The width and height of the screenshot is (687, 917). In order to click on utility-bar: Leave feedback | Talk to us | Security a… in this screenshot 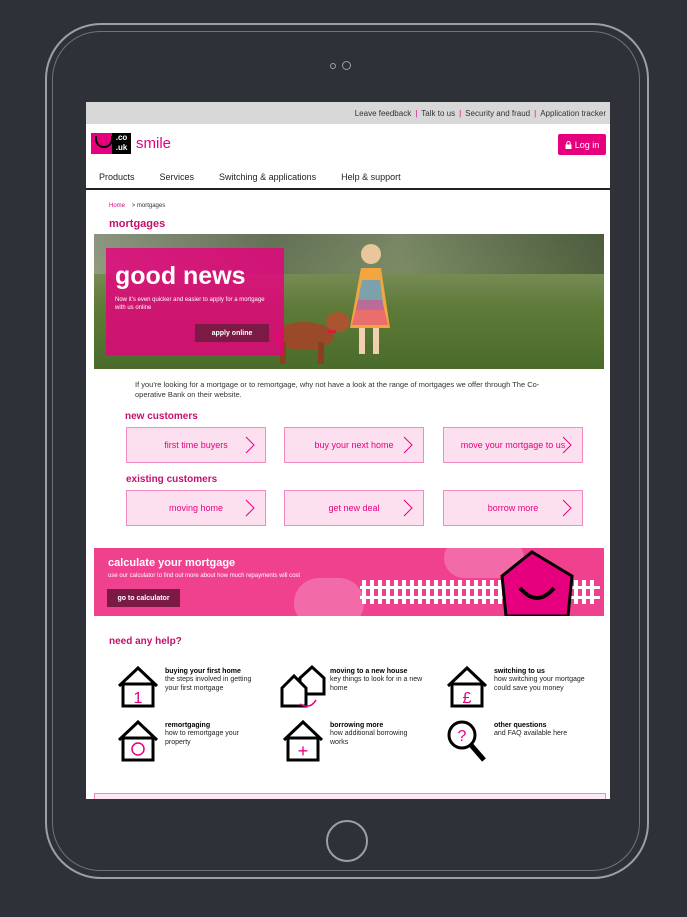, I will do `click(348, 113)`.